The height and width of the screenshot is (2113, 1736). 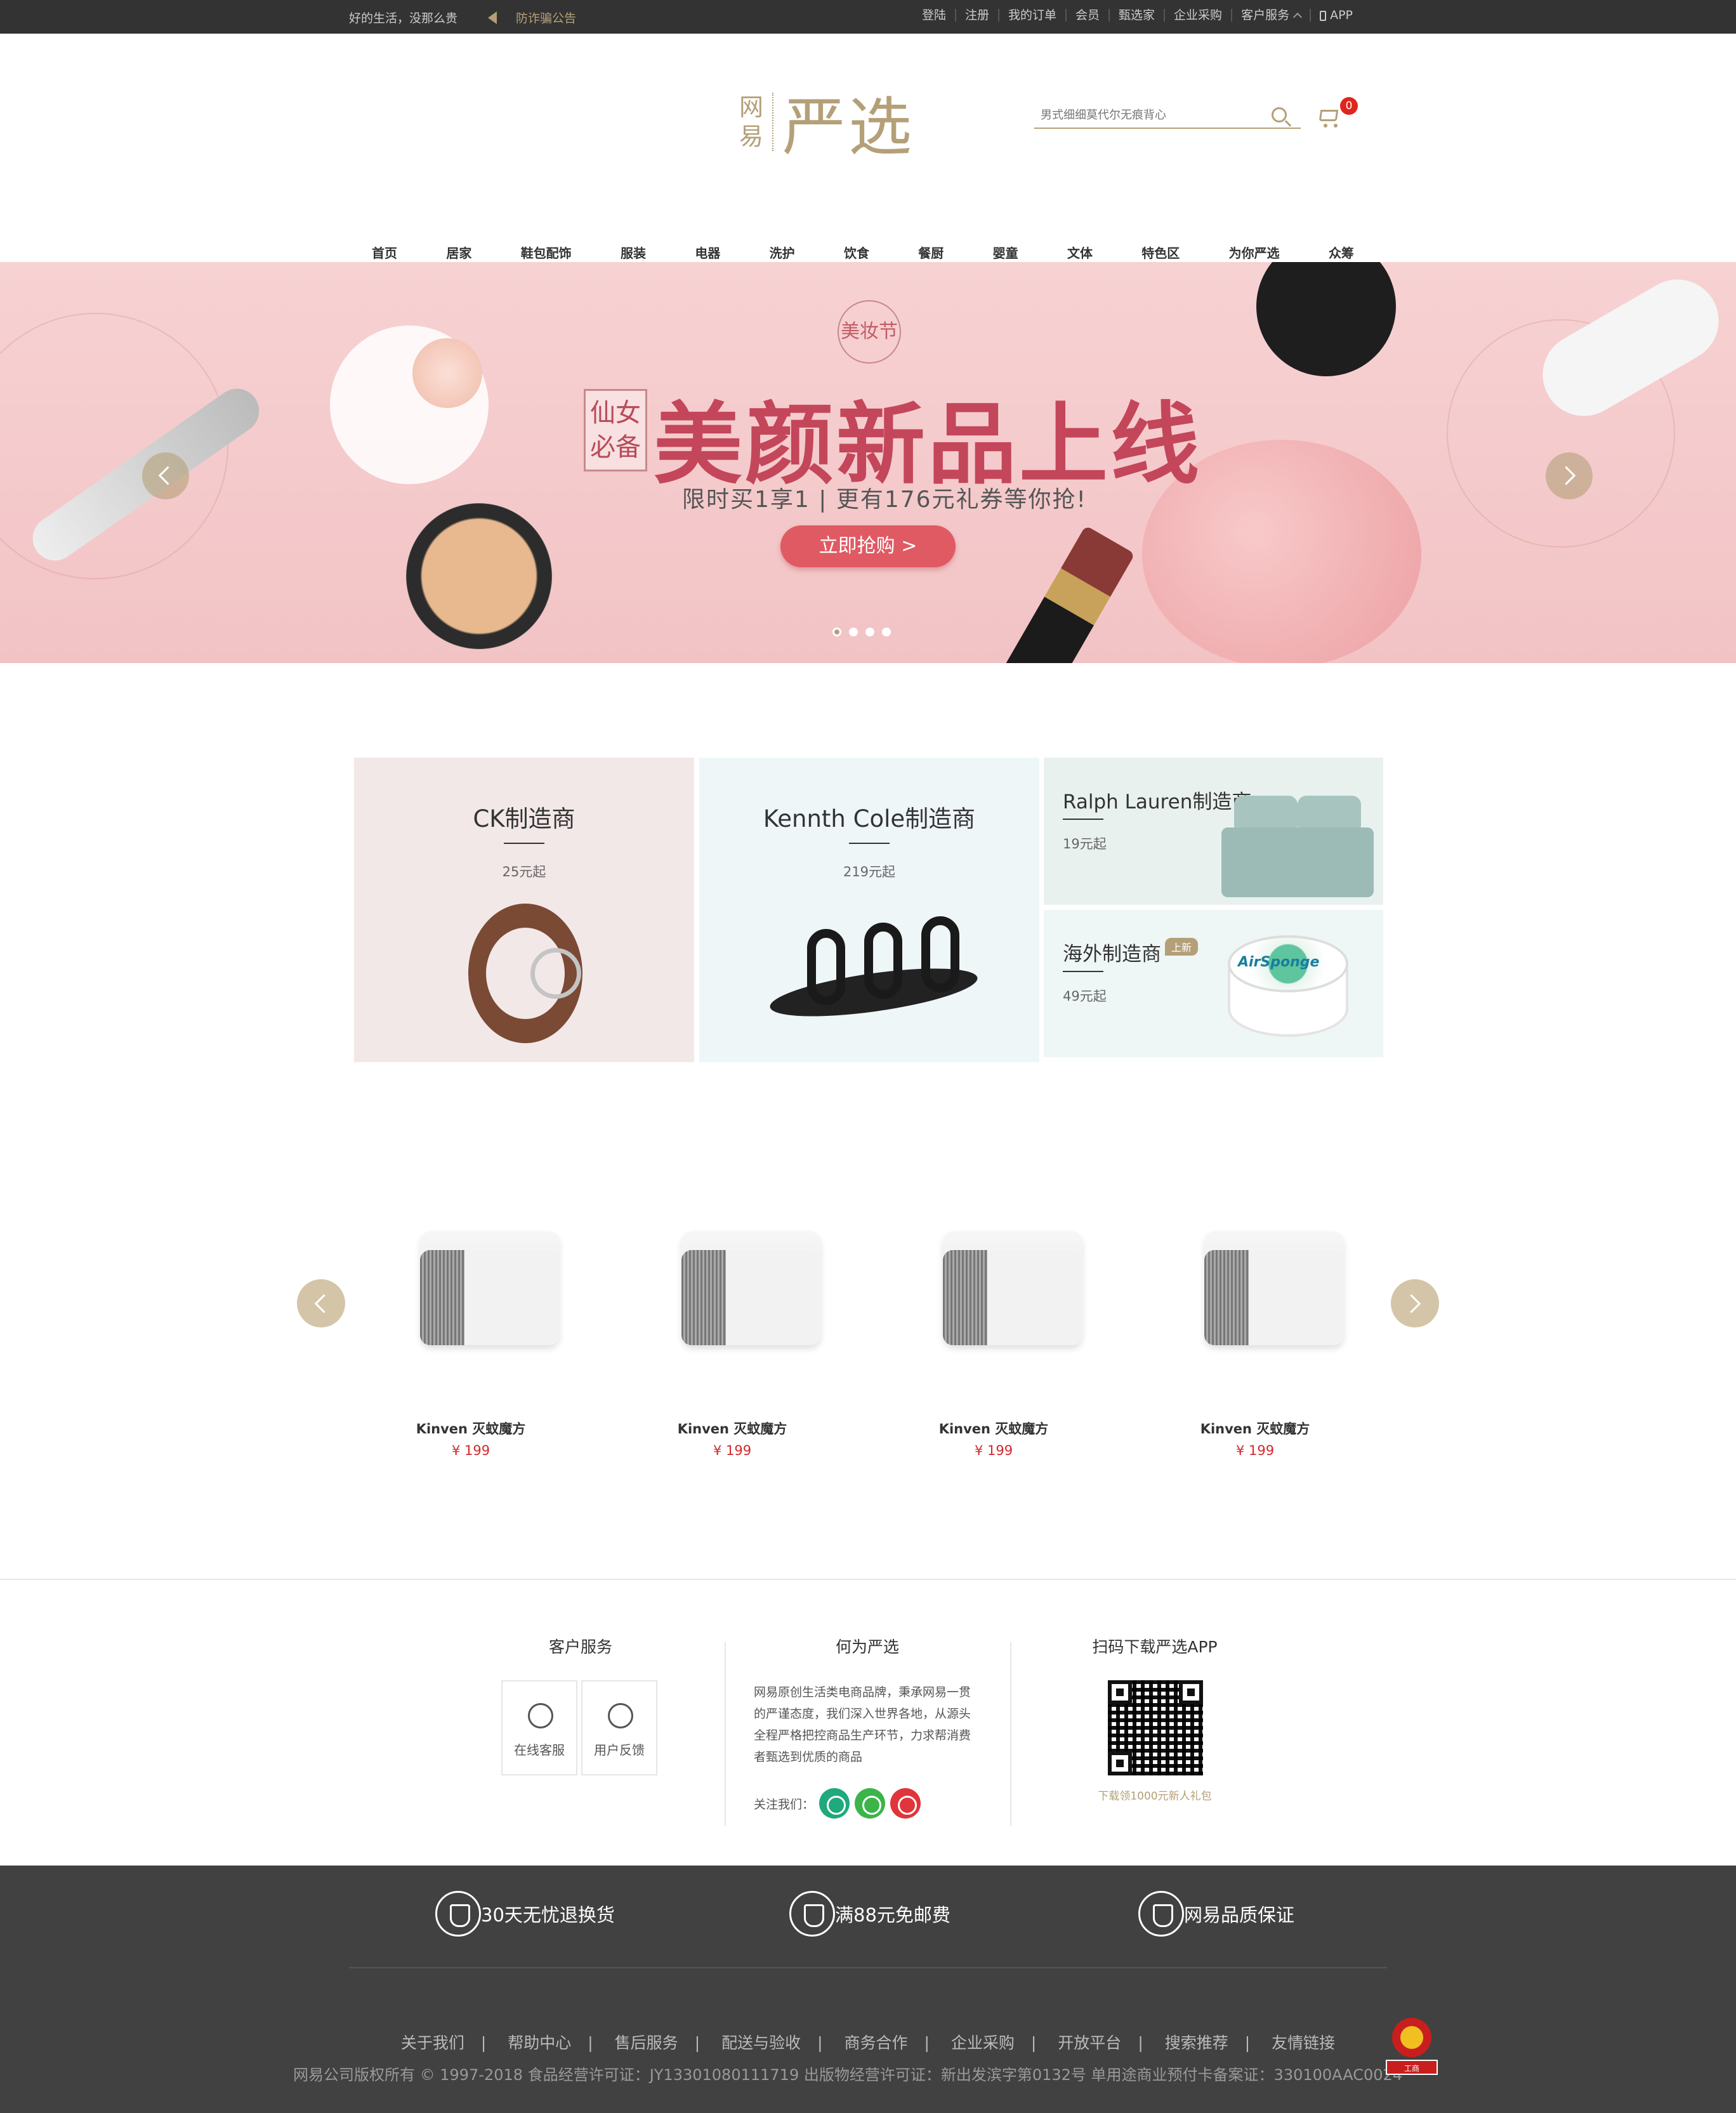 I want to click on follow-us: 关注我们：, so click(x=838, y=1803).